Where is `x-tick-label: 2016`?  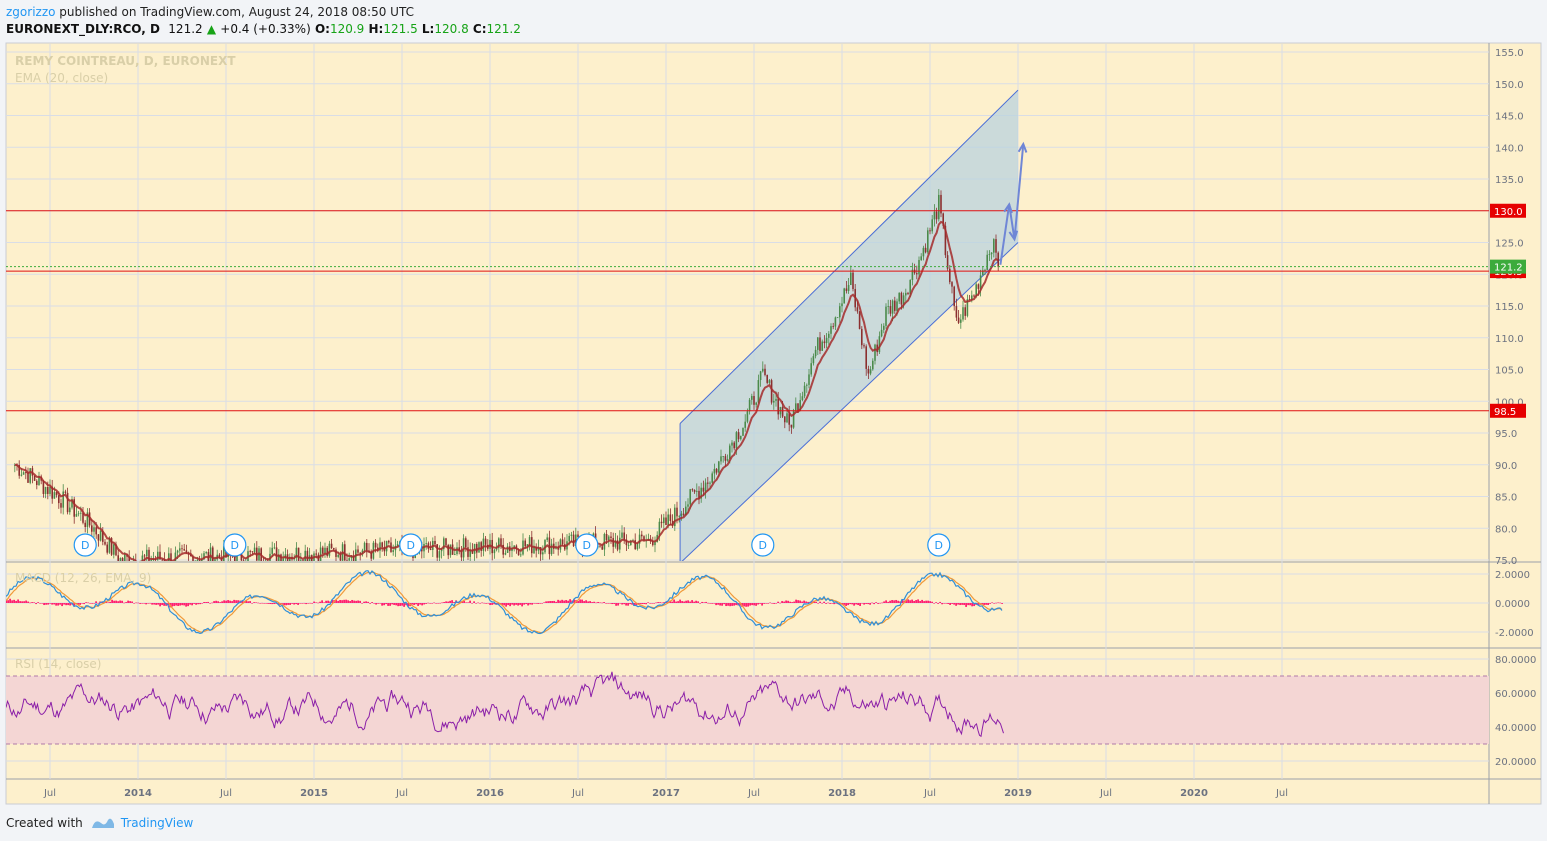
x-tick-label: 2016 is located at coordinates (490, 793).